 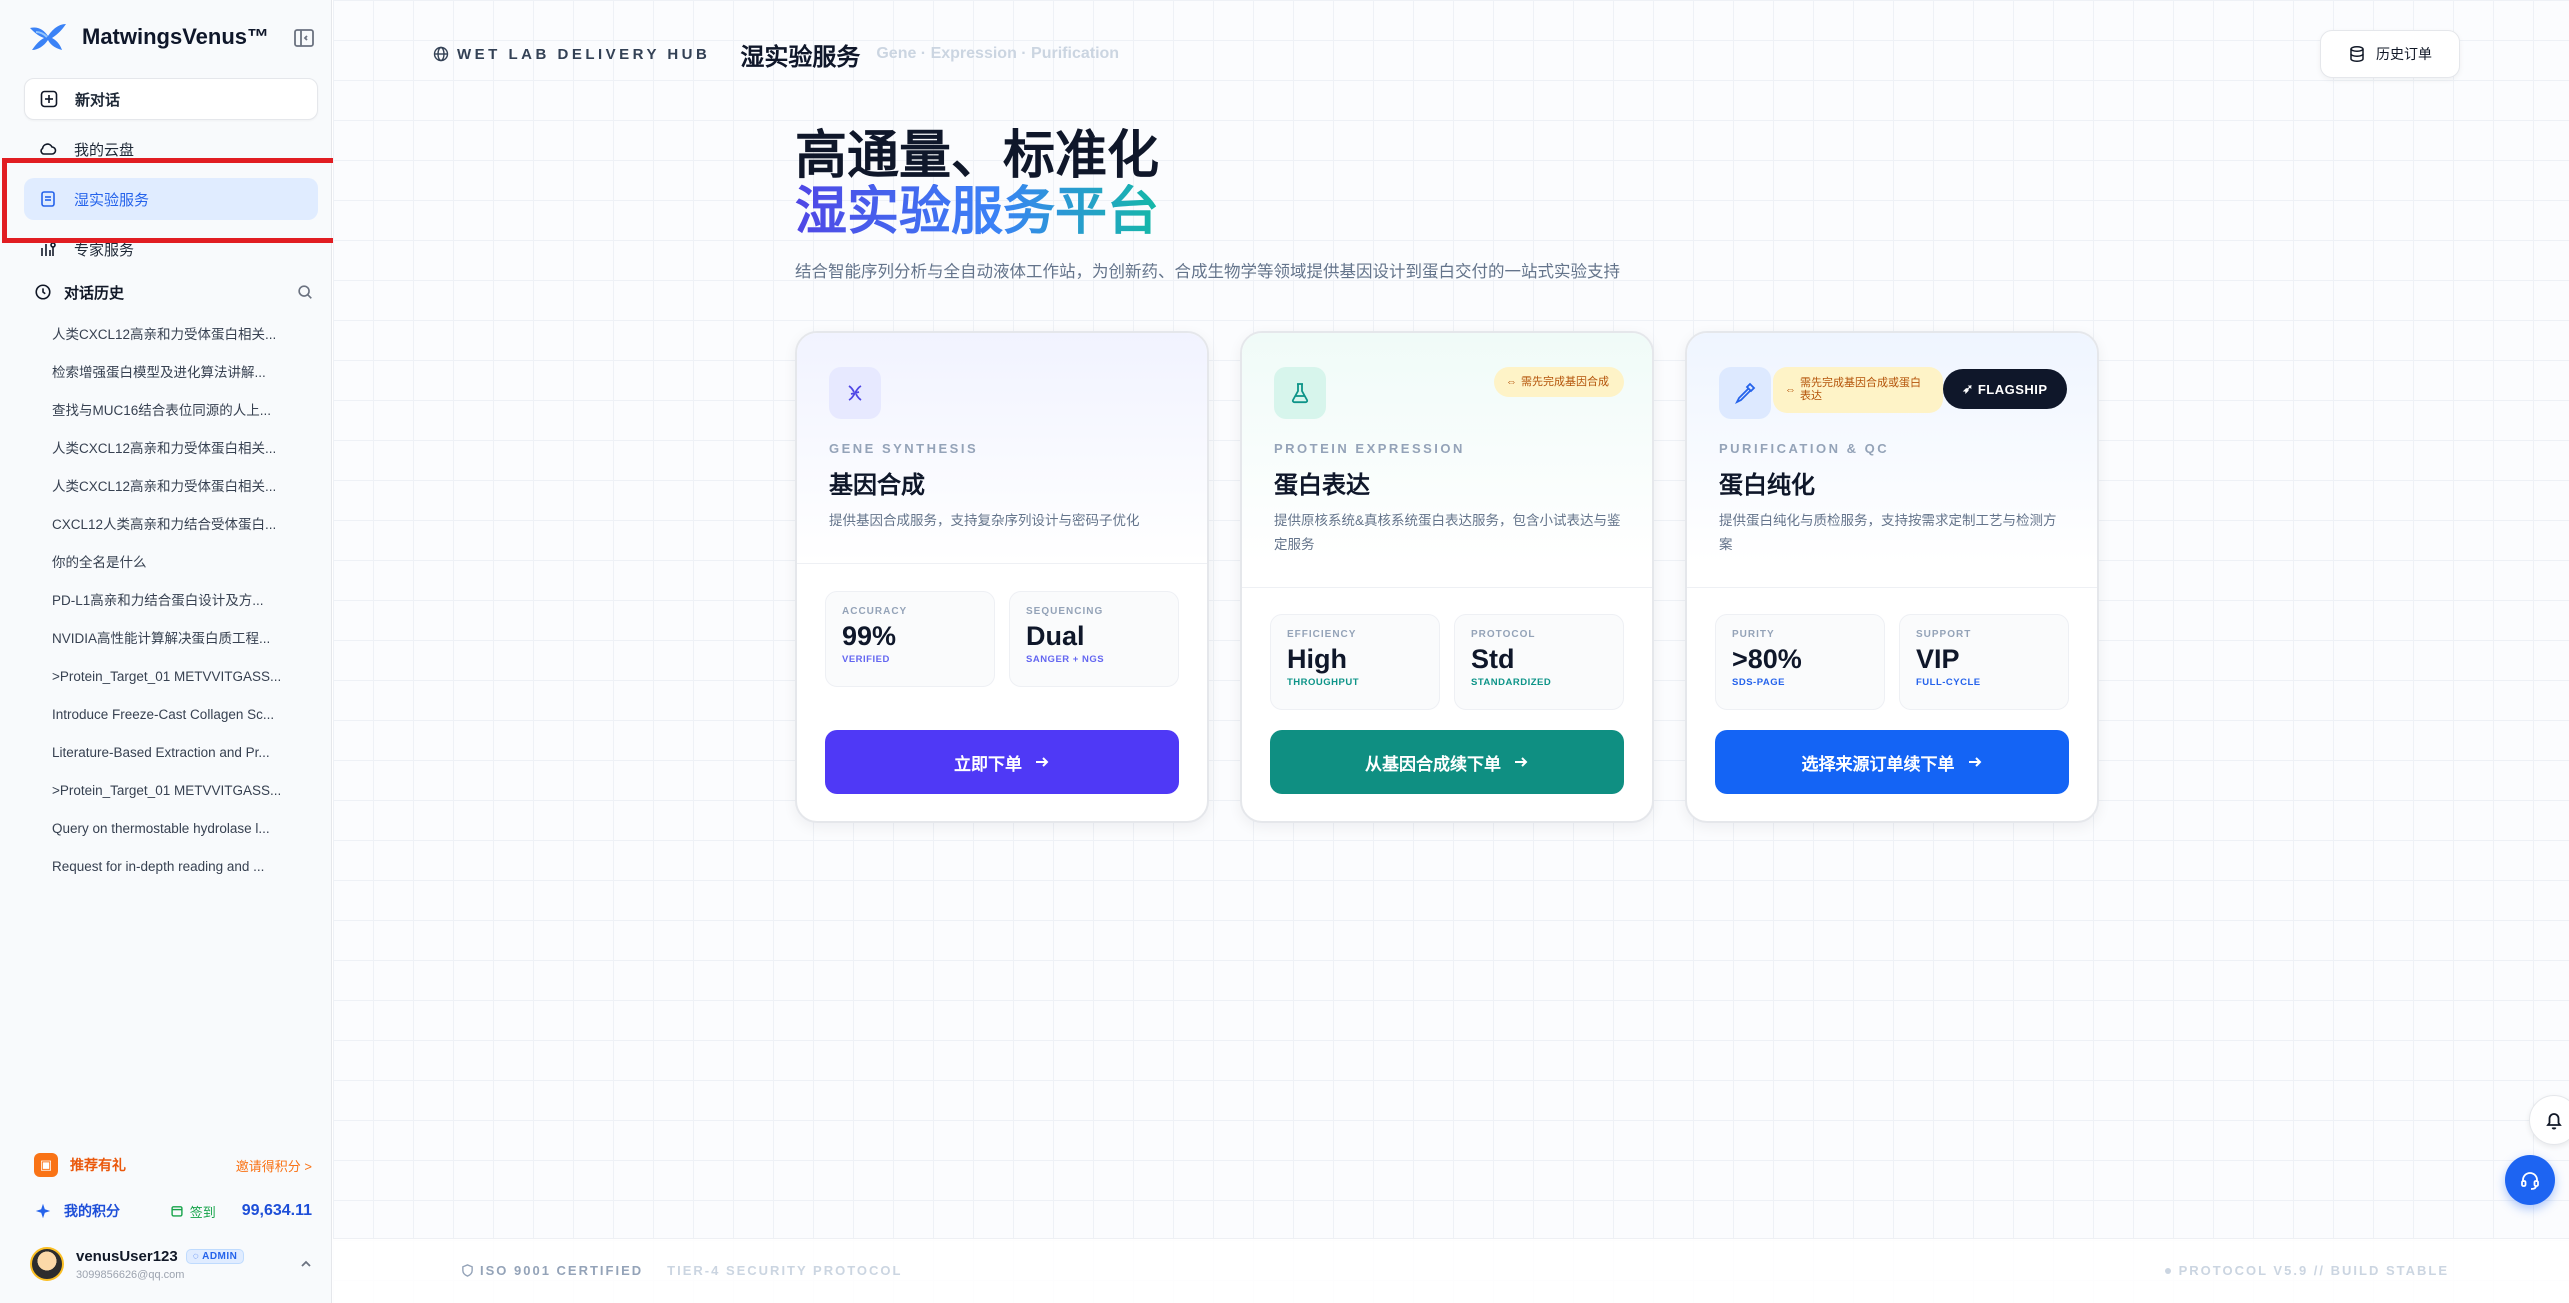 What do you see at coordinates (1300, 393) in the screenshot?
I see `card-icon-wrap` at bounding box center [1300, 393].